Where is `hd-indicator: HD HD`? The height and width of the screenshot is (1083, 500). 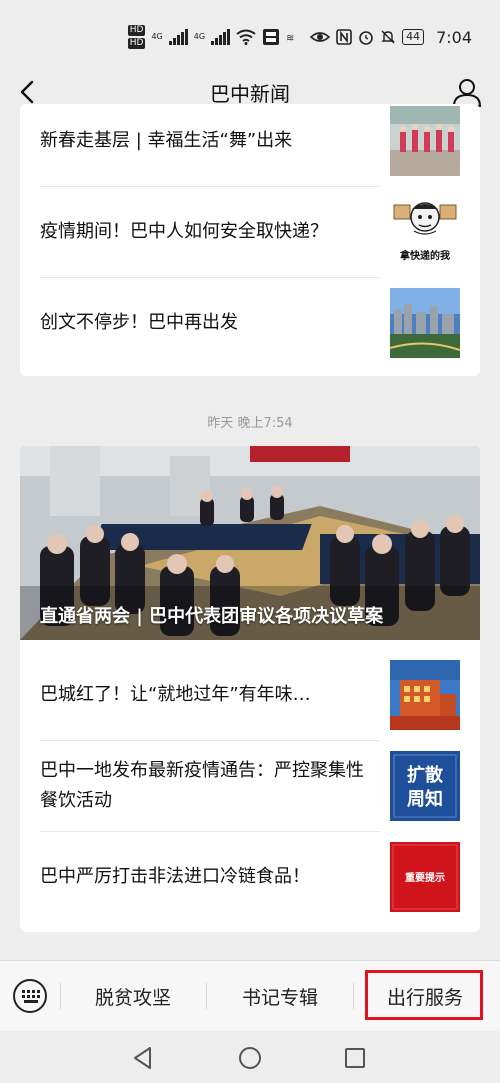 hd-indicator: HD HD is located at coordinates (136, 37).